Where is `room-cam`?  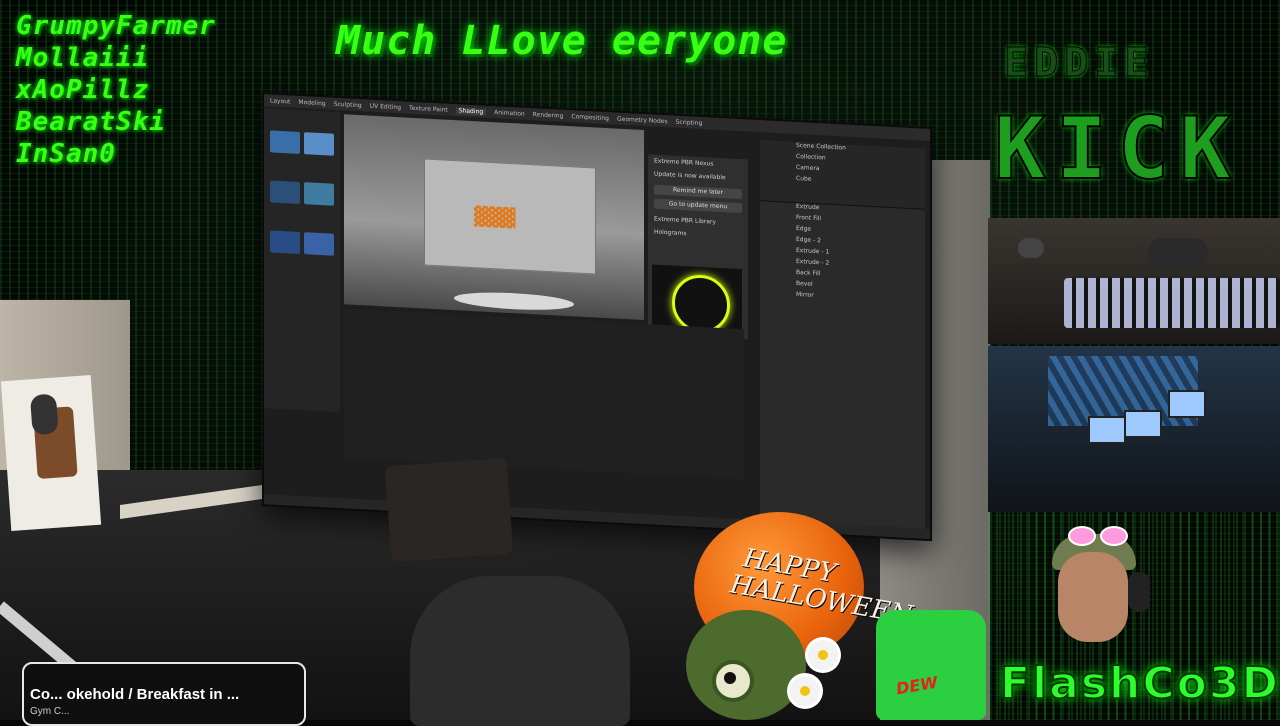 room-cam is located at coordinates (1134, 429).